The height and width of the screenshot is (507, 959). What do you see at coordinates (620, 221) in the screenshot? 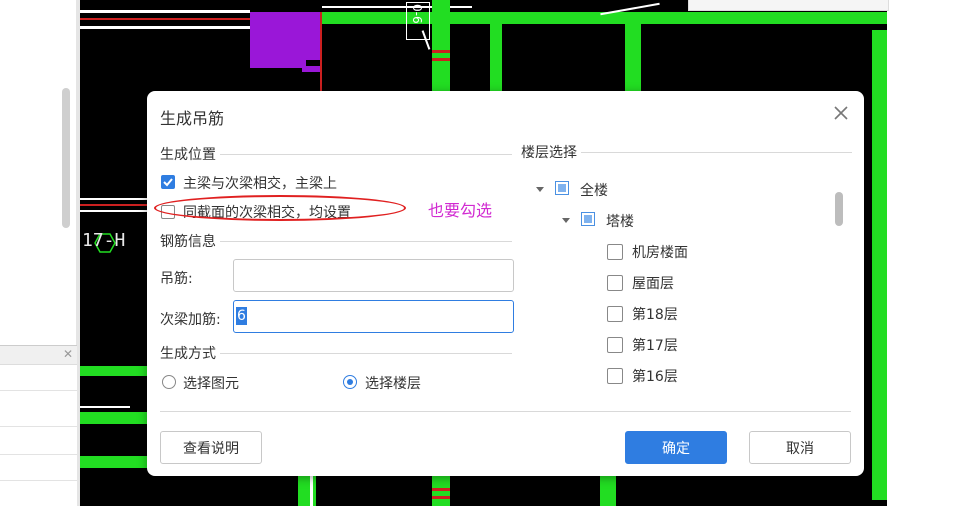
I see `tree-item-tower: 塔楼` at bounding box center [620, 221].